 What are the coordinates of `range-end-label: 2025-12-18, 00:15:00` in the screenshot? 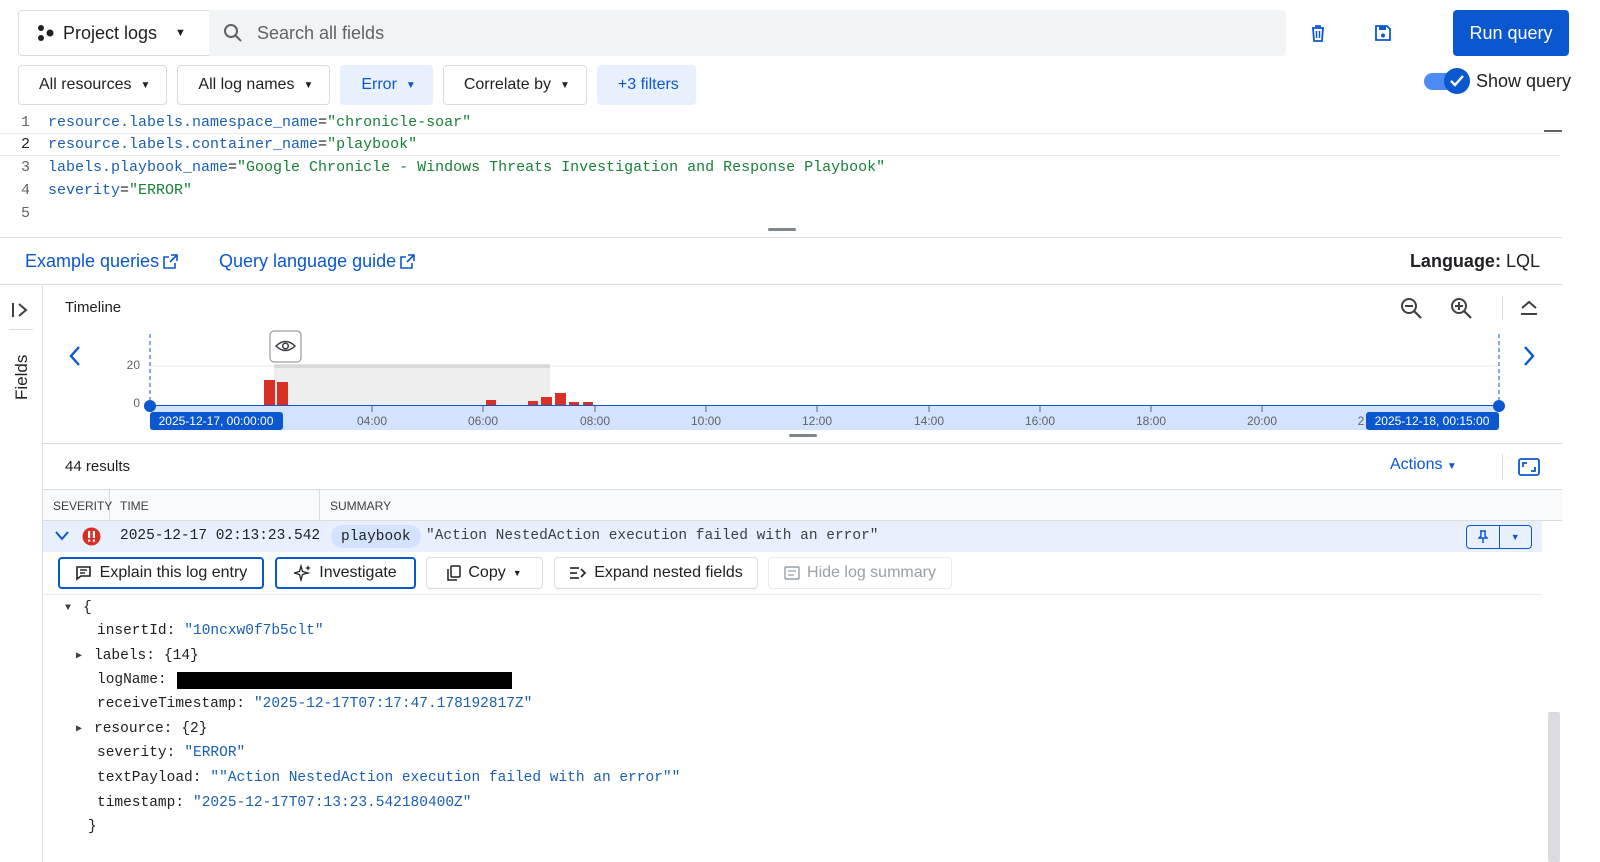 It's located at (1432, 421).